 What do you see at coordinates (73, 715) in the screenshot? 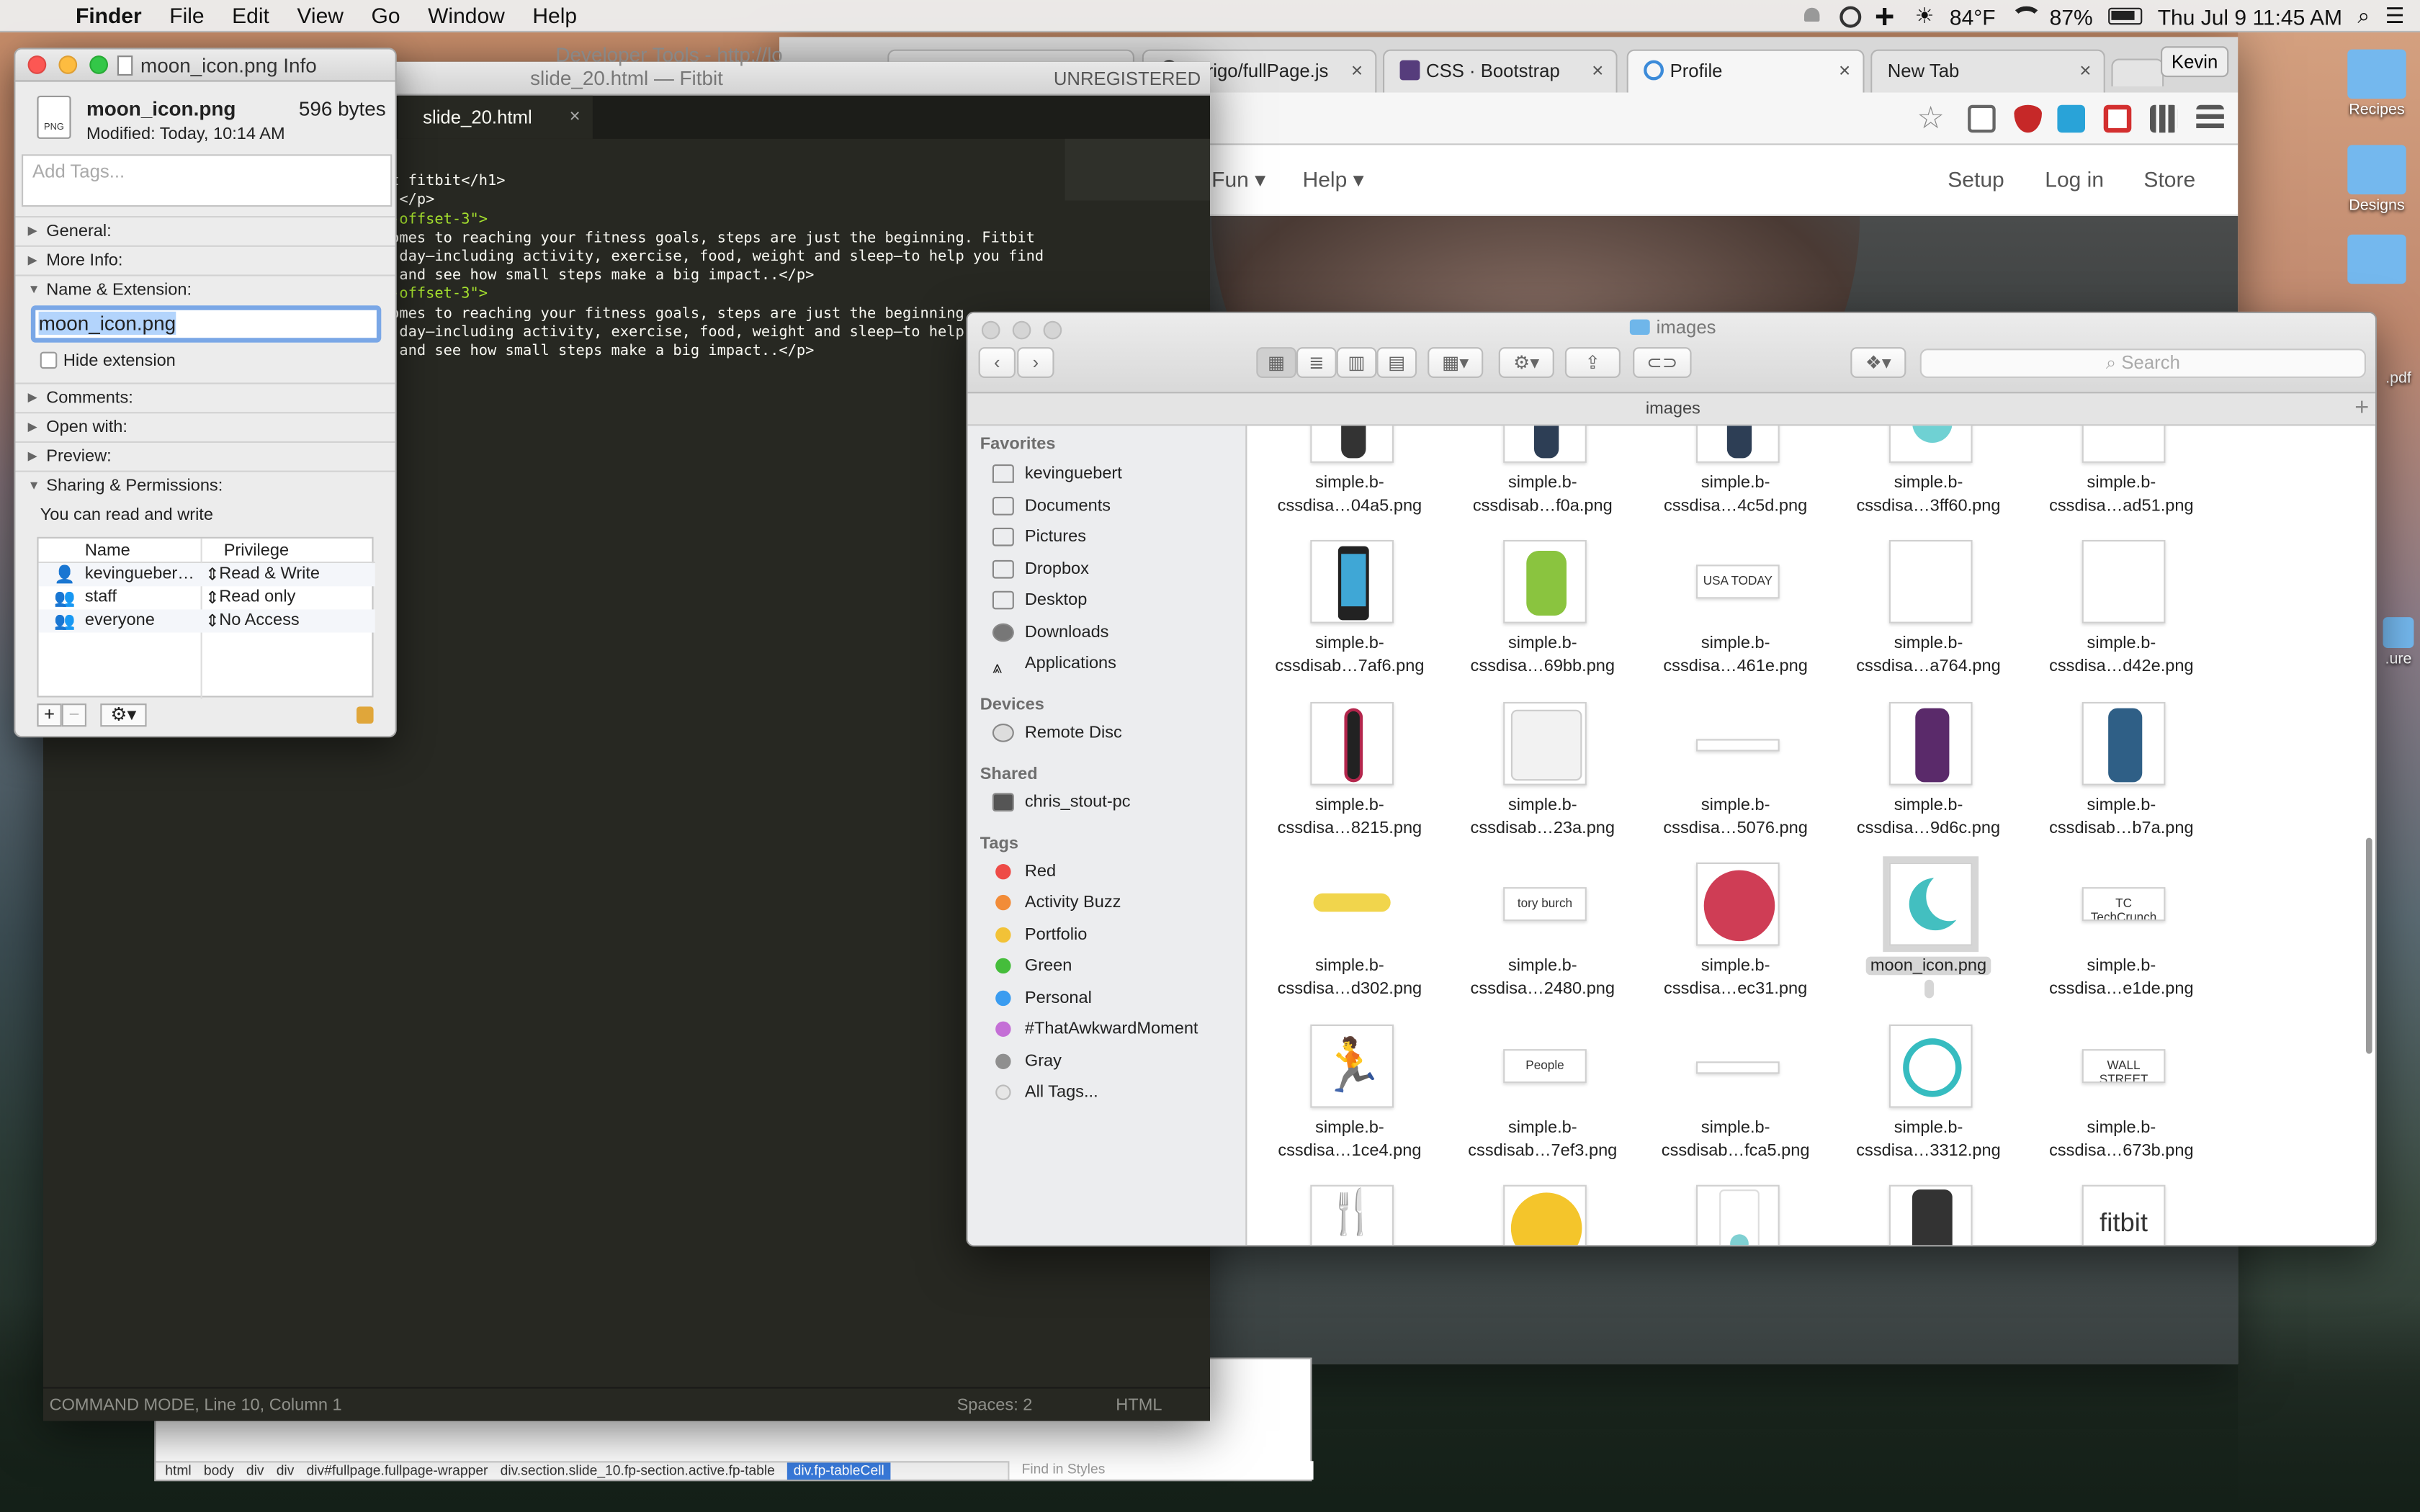
I see `remove-user-button: −` at bounding box center [73, 715].